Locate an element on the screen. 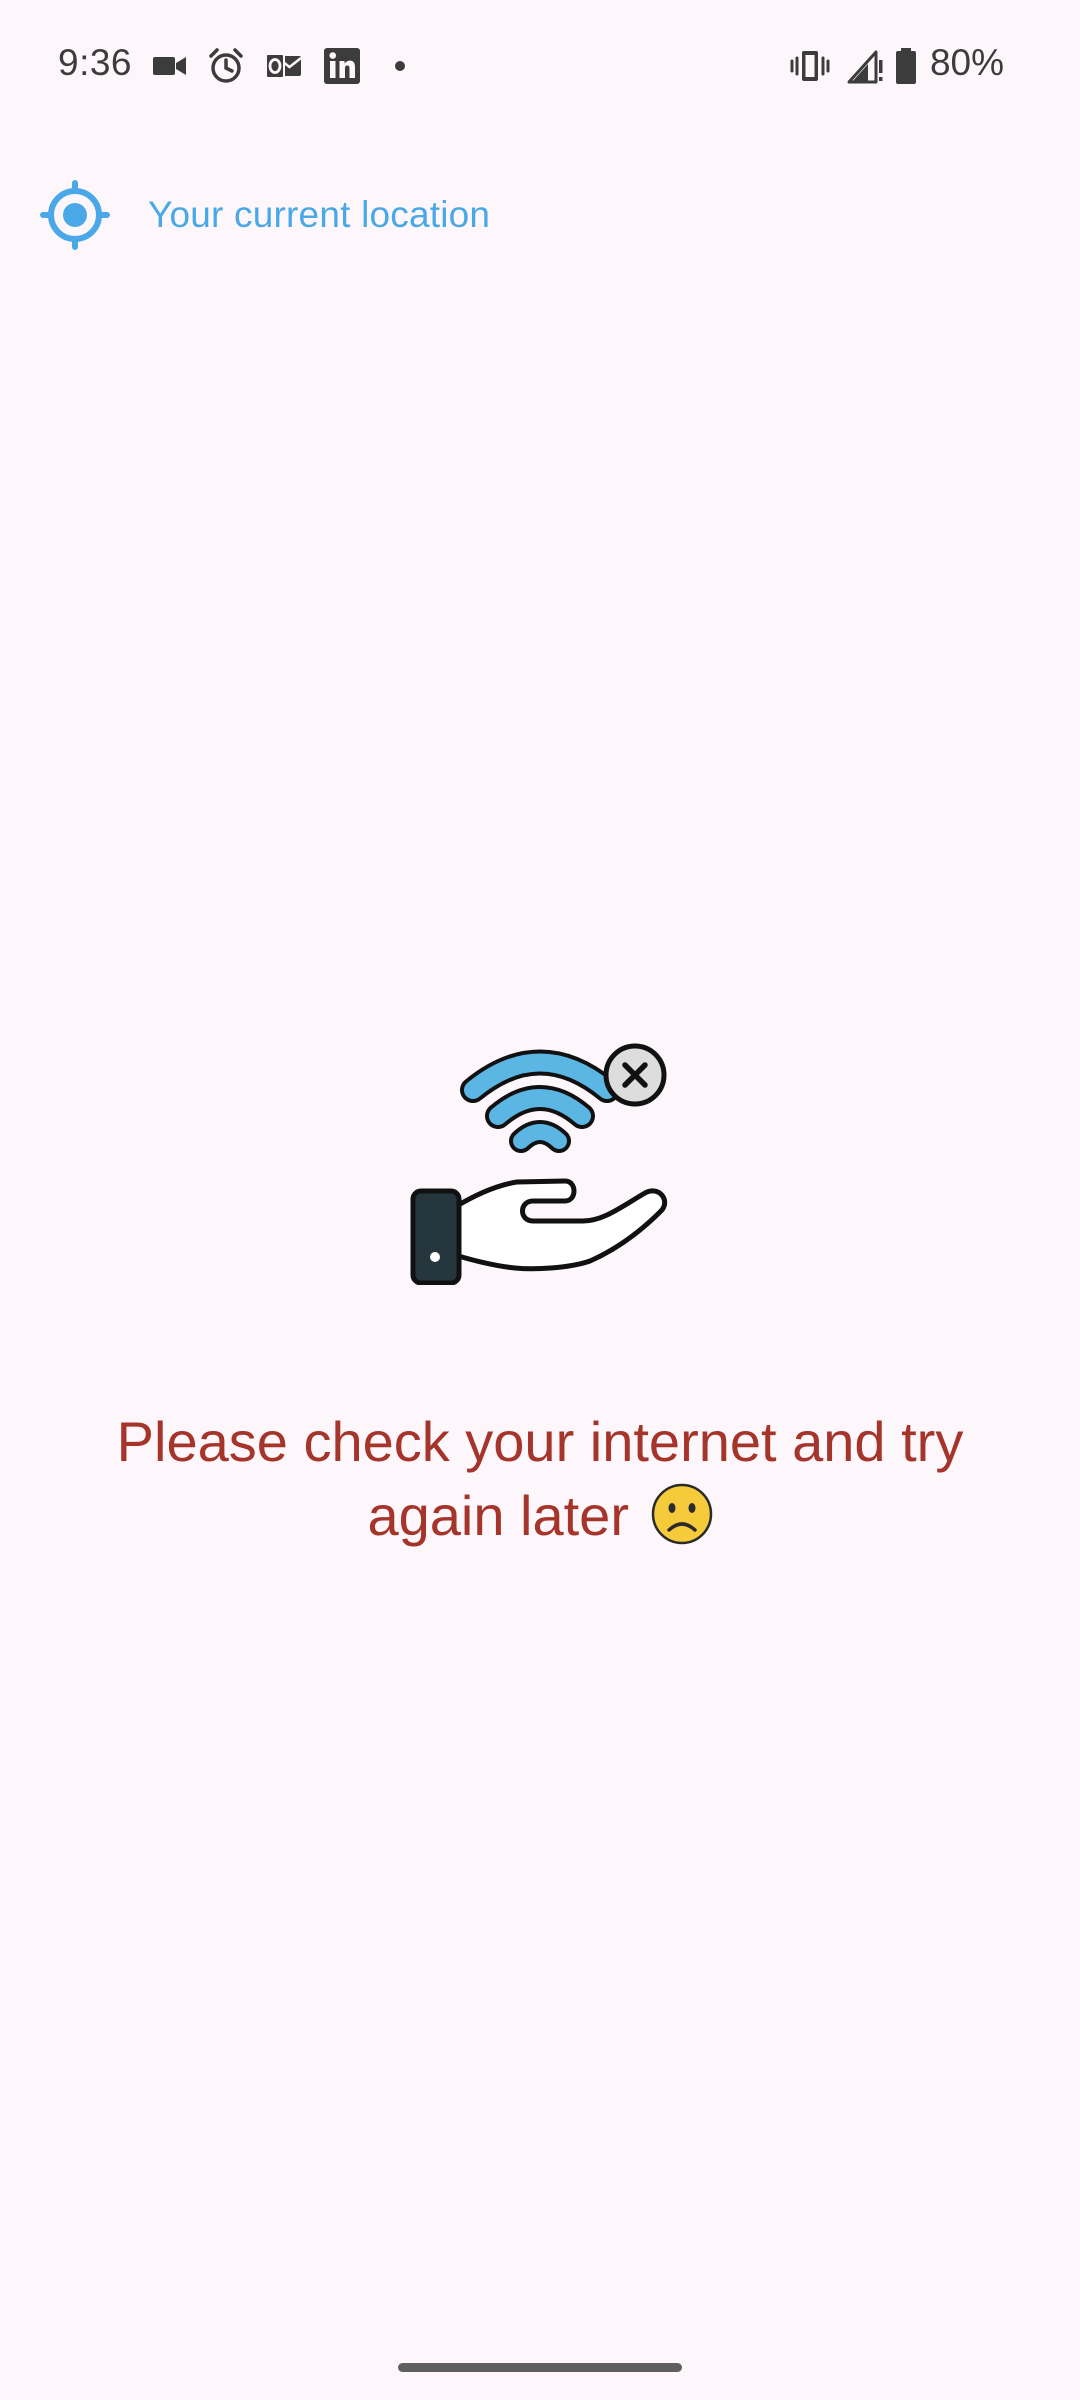 Image resolution: width=1080 pixels, height=2400 pixels. vibrate-icon is located at coordinates (810, 66).